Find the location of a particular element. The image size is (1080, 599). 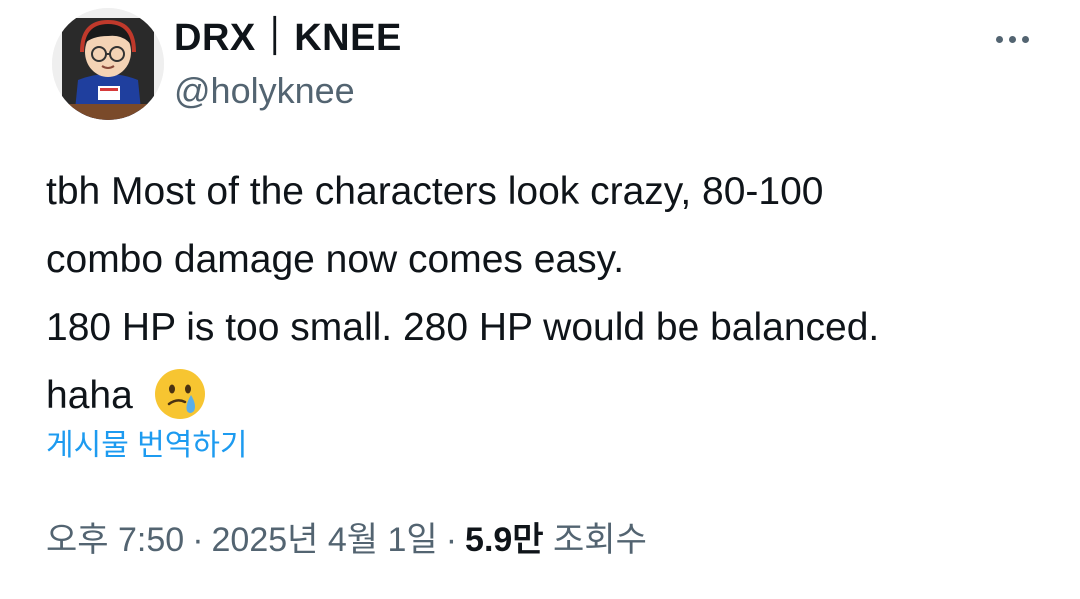

tweet-meta: 오후 7:50 · 2025년 4월 1일 · 5.9만 조회수 is located at coordinates (346, 540).